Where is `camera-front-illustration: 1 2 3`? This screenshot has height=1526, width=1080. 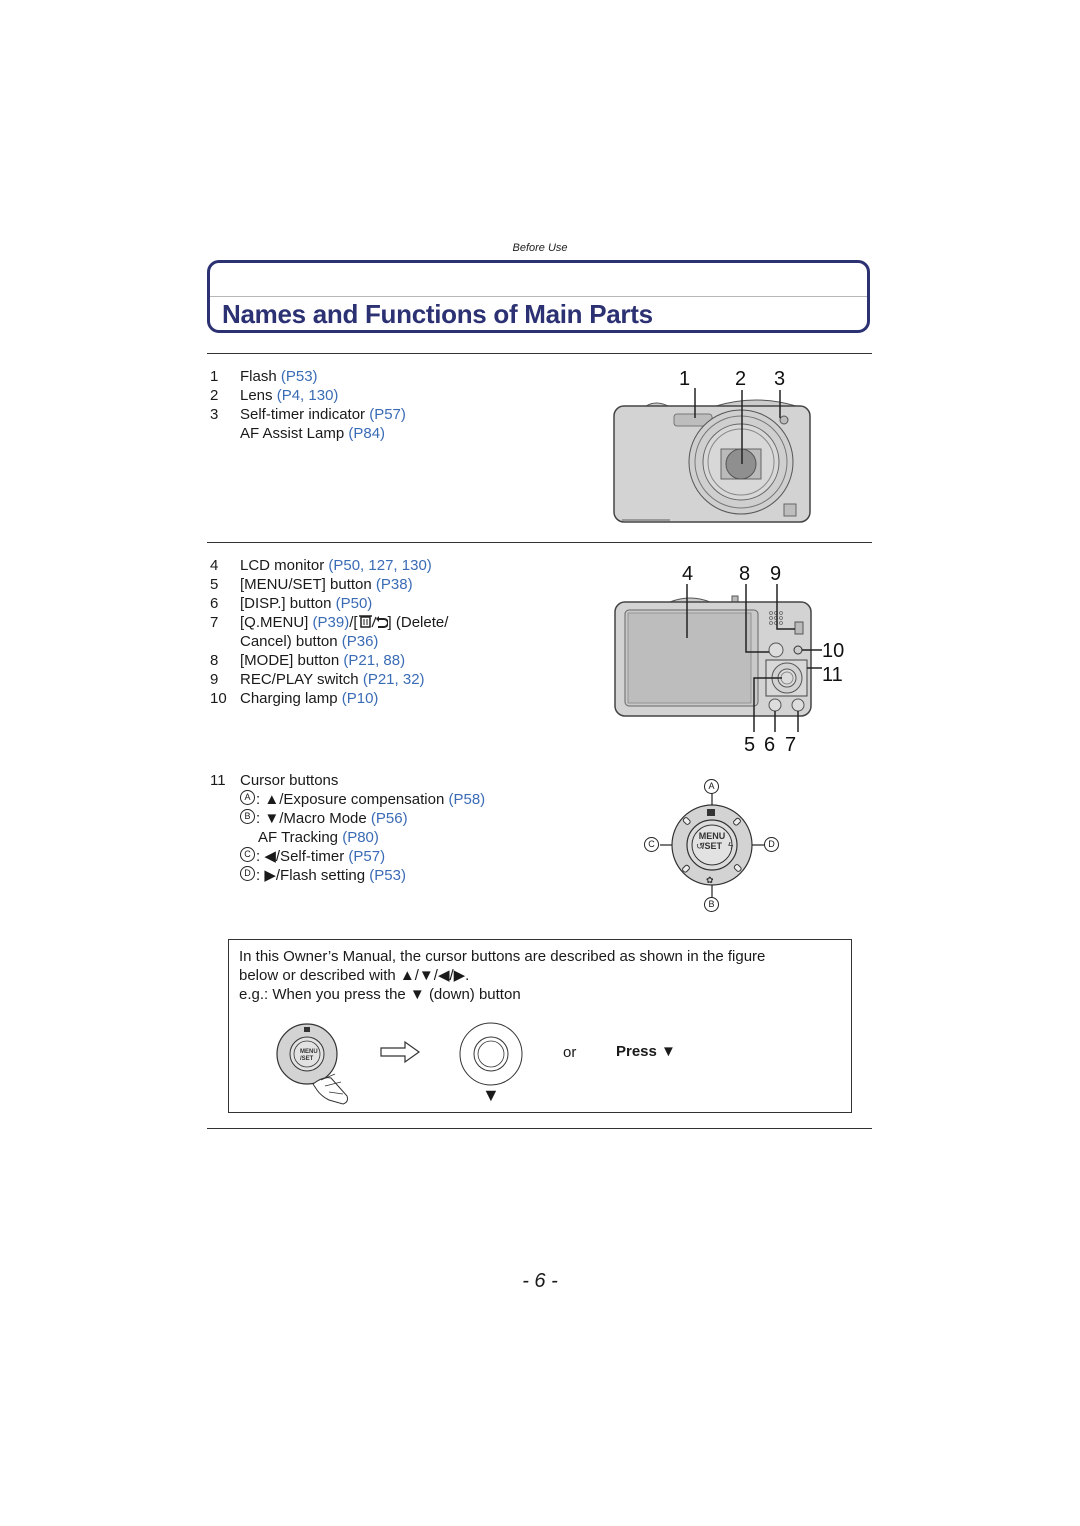
camera-front-illustration: 1 2 3 is located at coordinates (713, 448).